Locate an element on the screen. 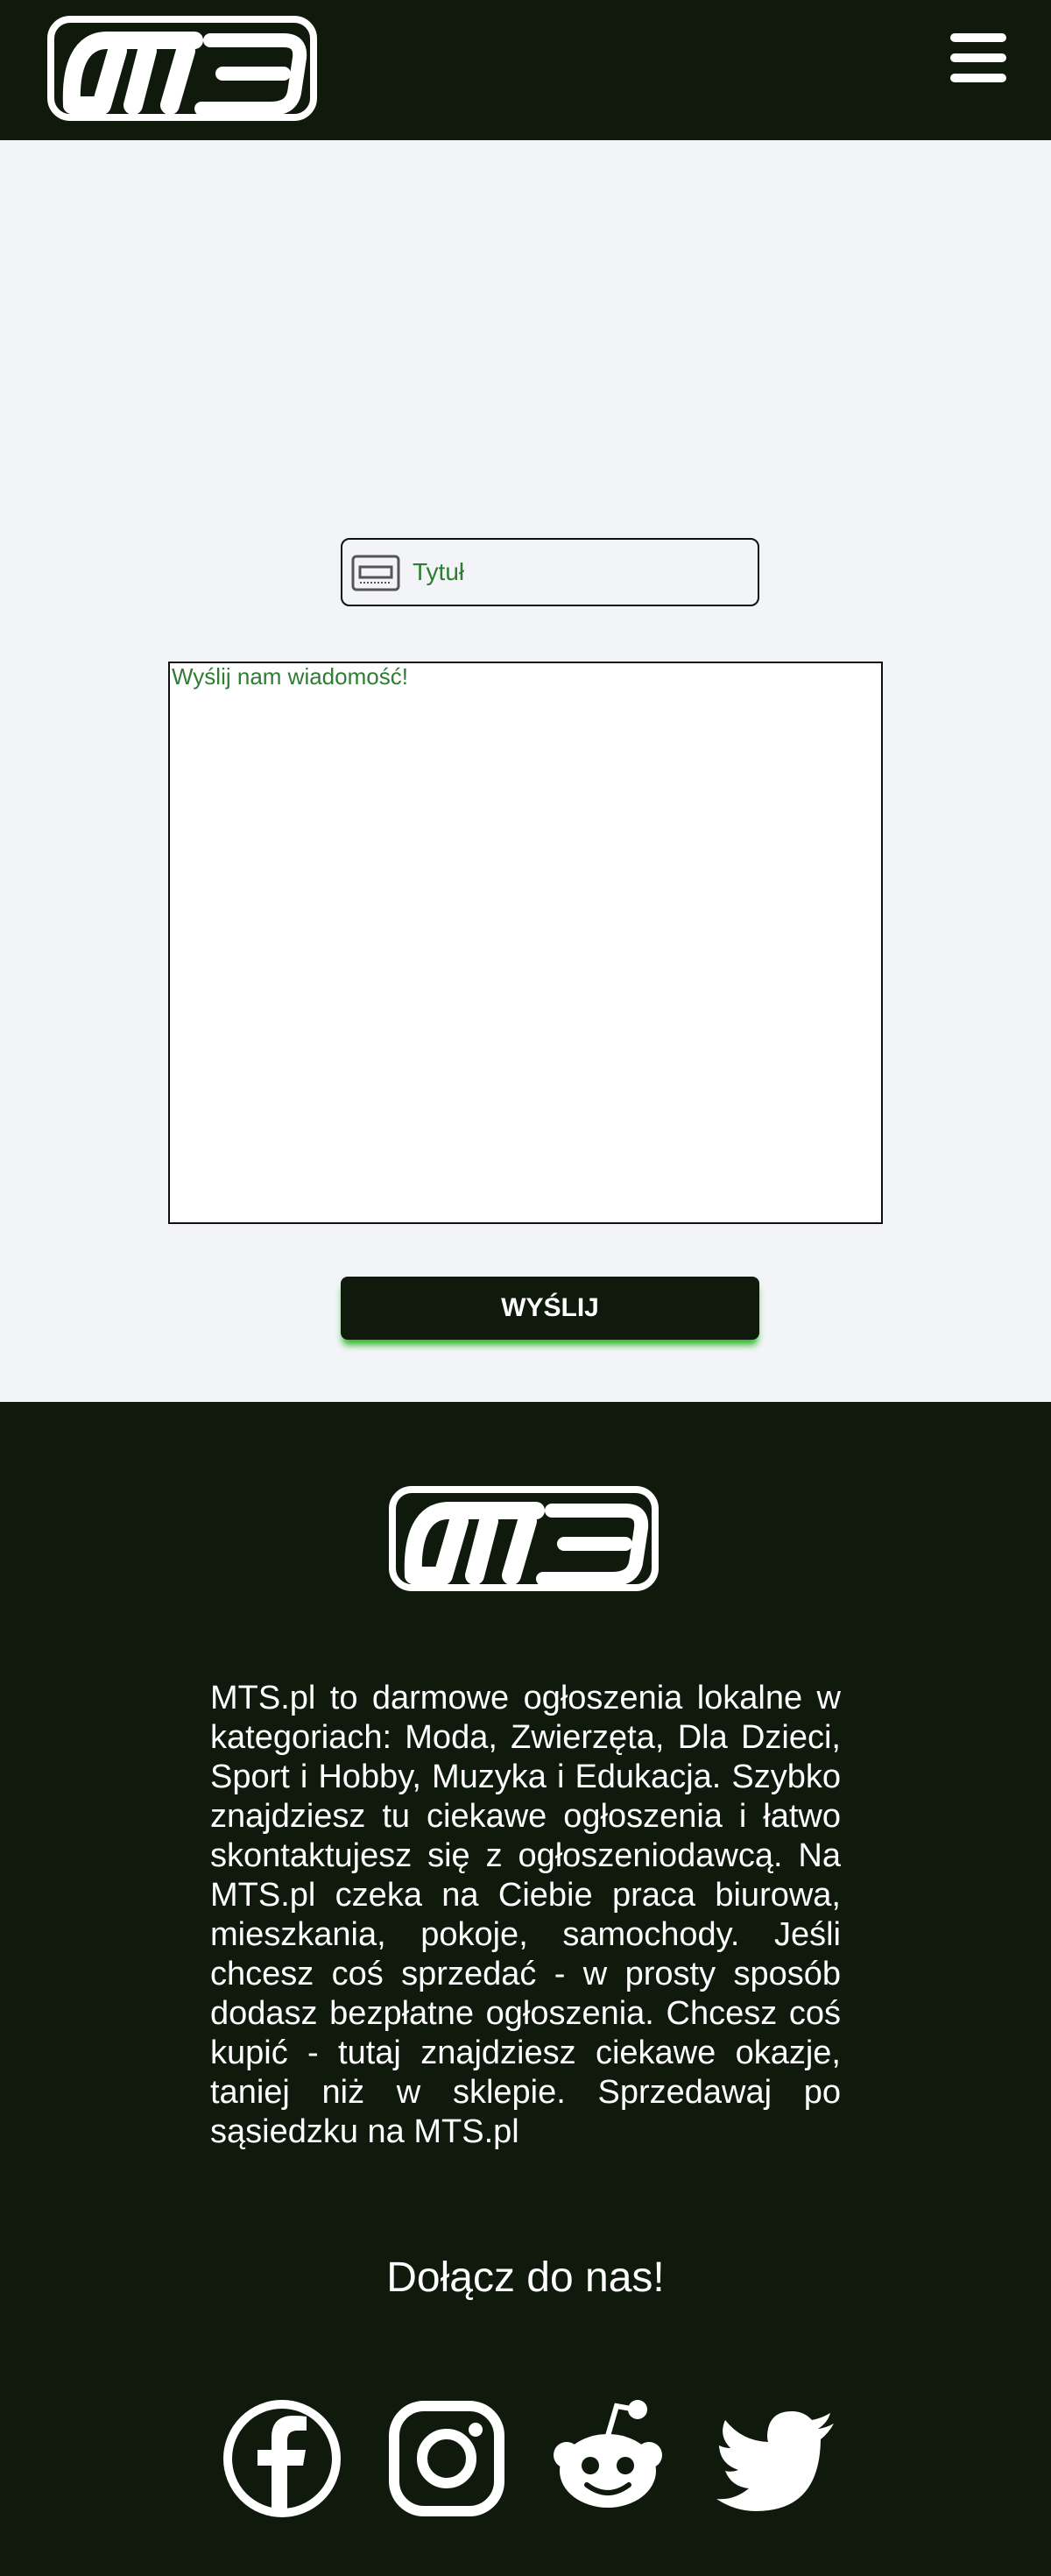  facebook-icon is located at coordinates (282, 2458).